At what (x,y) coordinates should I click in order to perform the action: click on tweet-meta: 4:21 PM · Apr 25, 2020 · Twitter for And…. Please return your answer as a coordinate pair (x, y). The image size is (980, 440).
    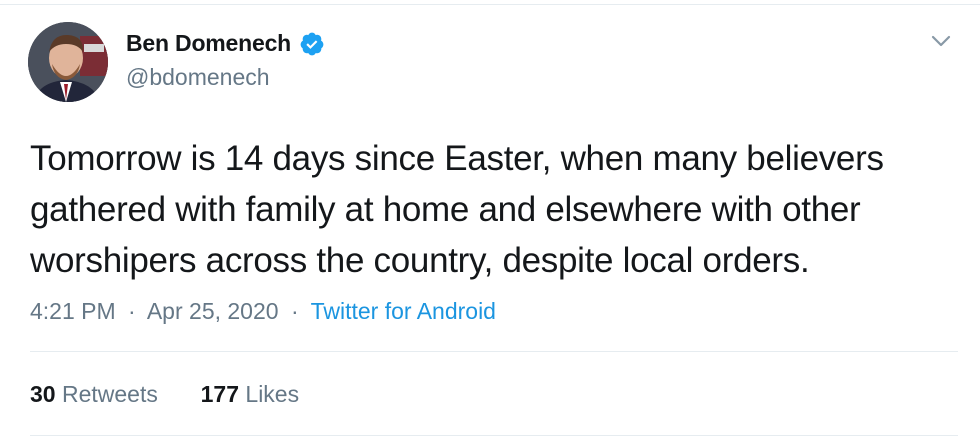
    Looking at the image, I should click on (263, 311).